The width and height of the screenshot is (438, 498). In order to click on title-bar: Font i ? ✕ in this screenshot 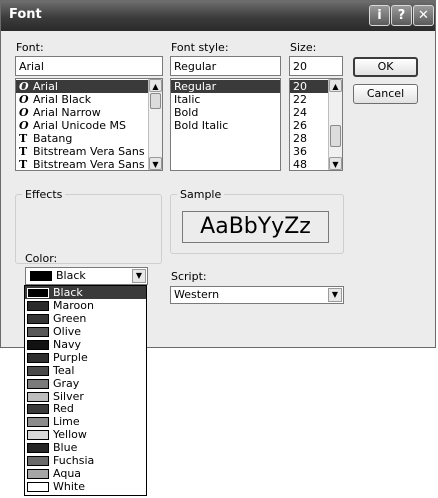, I will do `click(218, 16)`.